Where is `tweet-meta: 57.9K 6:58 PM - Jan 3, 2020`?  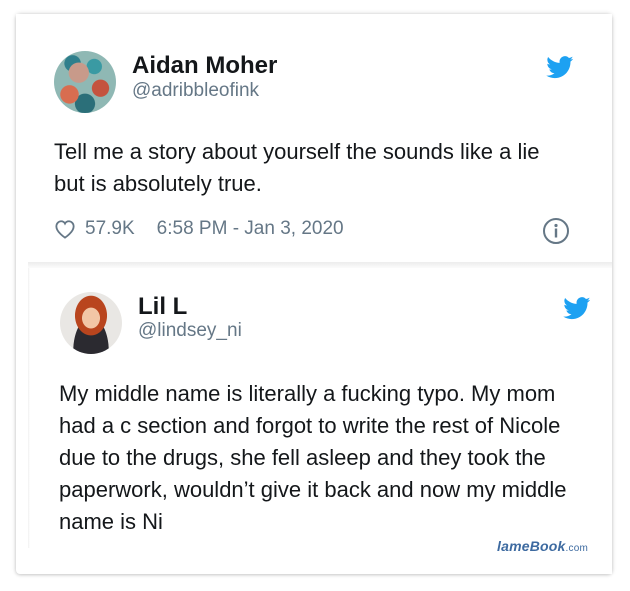
tweet-meta: 57.9K 6:58 PM - Jan 3, 2020 is located at coordinates (199, 229).